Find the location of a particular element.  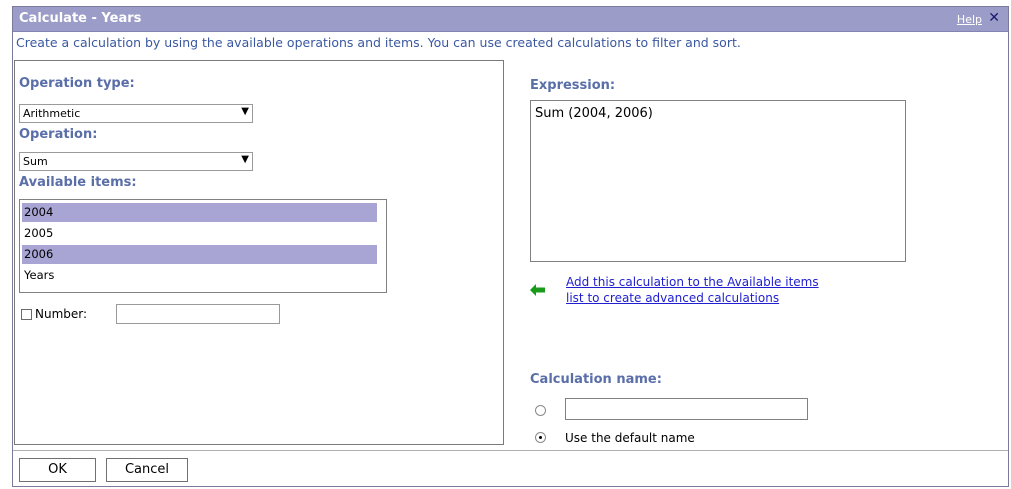

expression-label: Expression: is located at coordinates (573, 85).